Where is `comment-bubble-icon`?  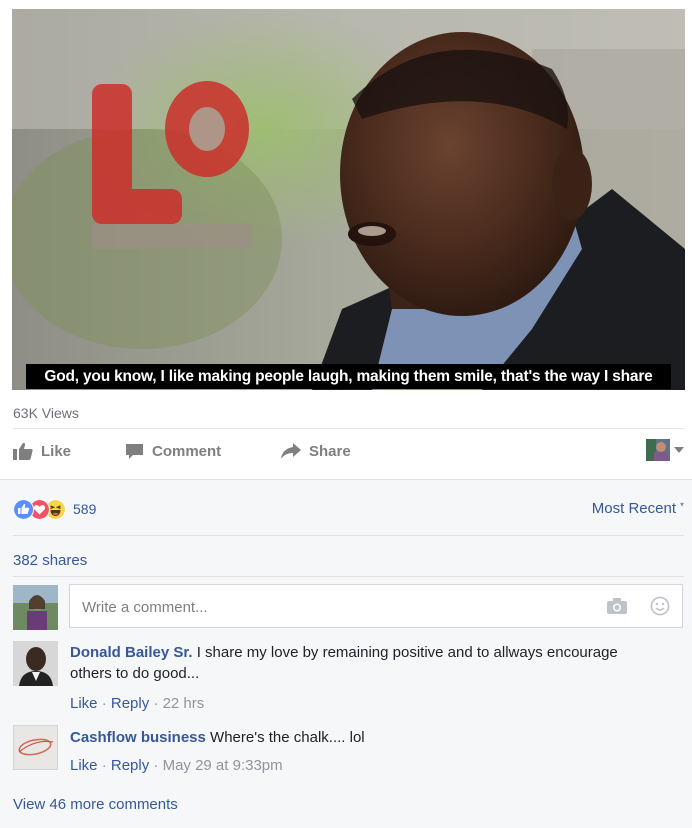 comment-bubble-icon is located at coordinates (134, 451).